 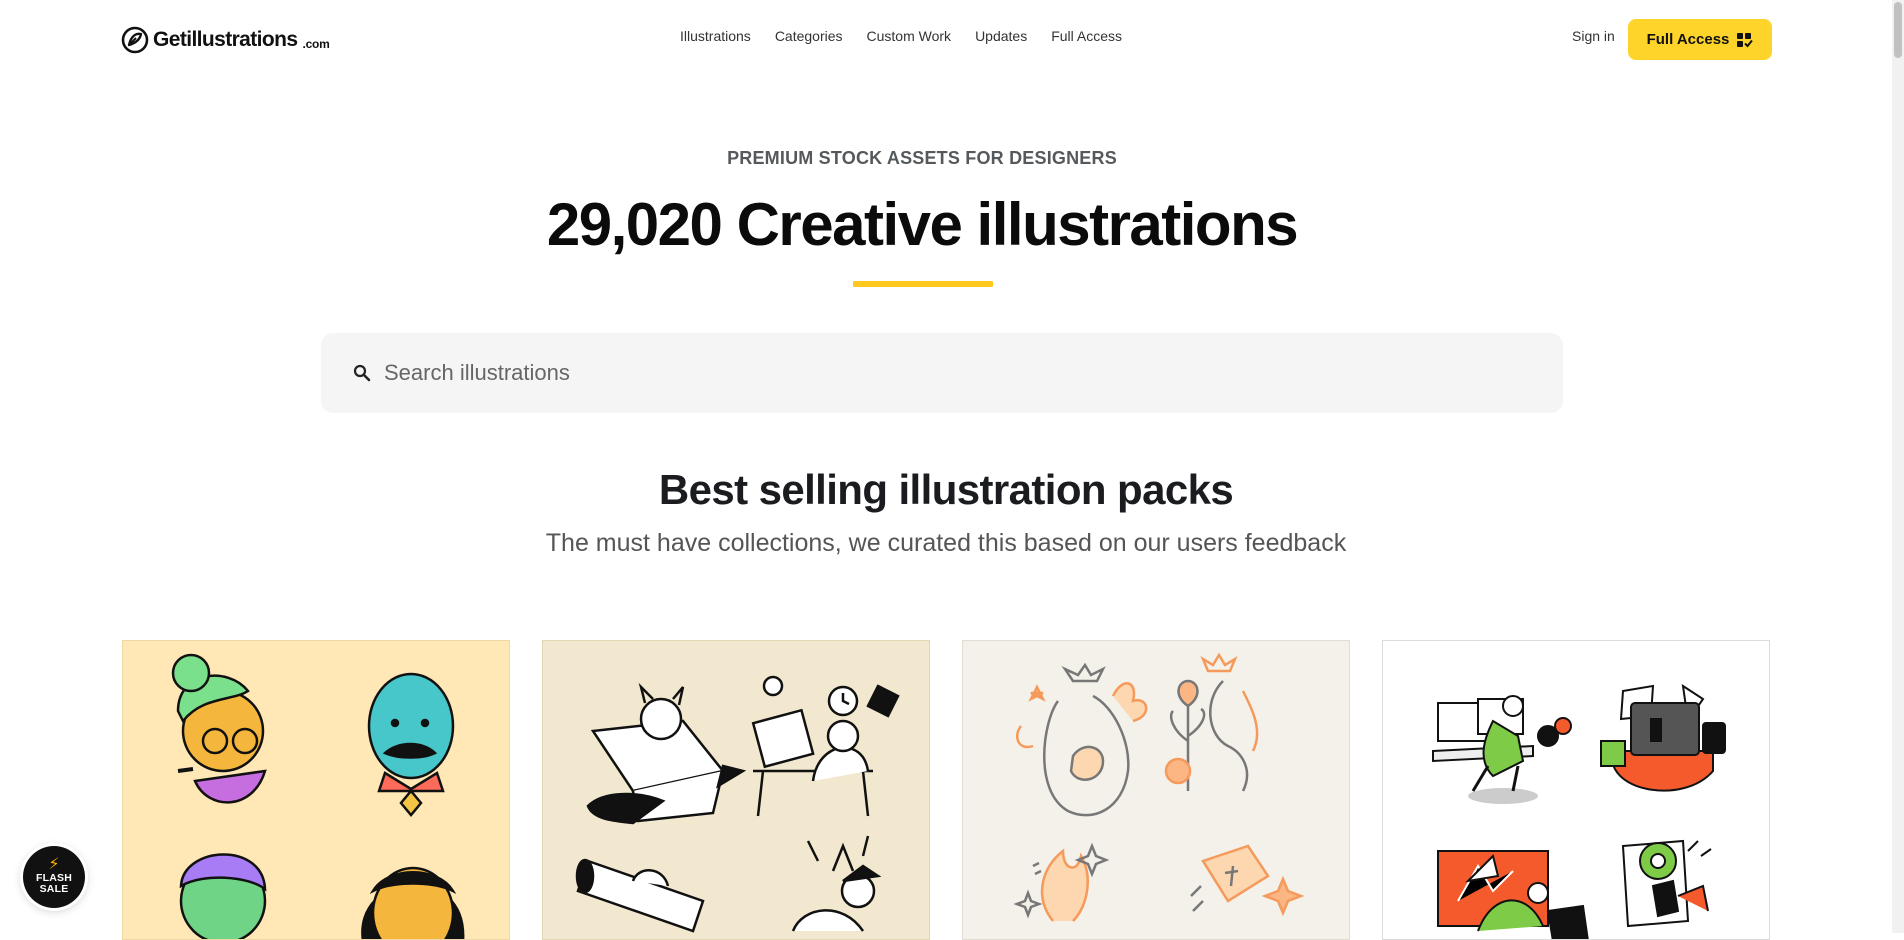 I want to click on pack-preview-office, so click(x=1579, y=811).